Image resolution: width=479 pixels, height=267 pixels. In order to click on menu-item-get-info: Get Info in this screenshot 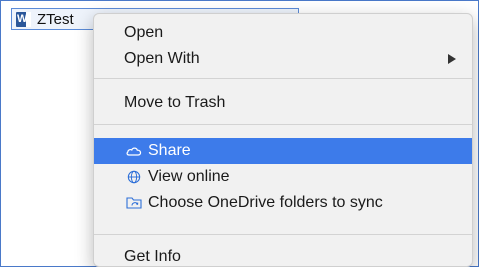, I will do `click(283, 255)`.